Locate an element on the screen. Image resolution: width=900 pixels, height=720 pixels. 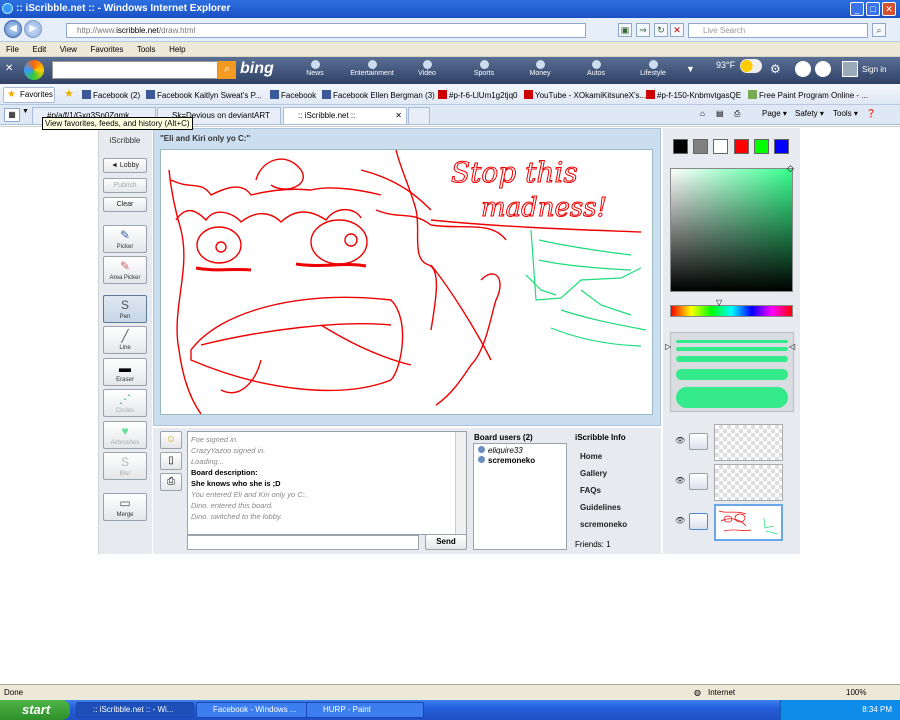
sign-in-link: Sign in is located at coordinates (874, 69).